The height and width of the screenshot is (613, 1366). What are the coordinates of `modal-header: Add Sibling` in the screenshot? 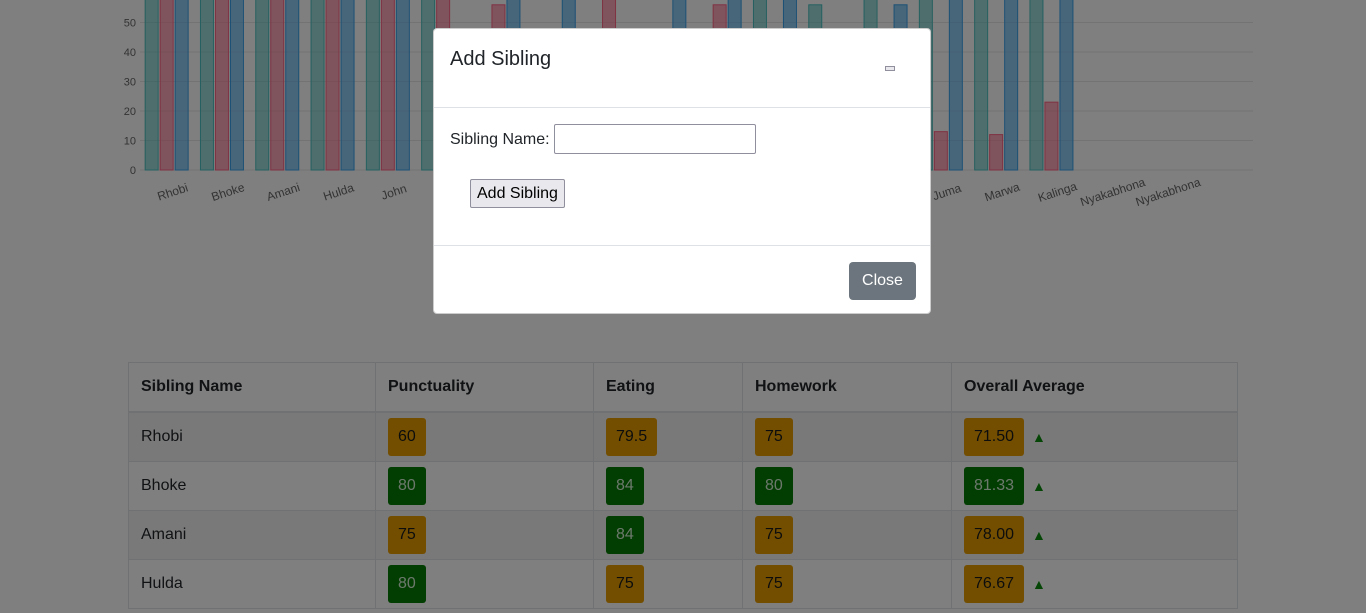 It's located at (682, 68).